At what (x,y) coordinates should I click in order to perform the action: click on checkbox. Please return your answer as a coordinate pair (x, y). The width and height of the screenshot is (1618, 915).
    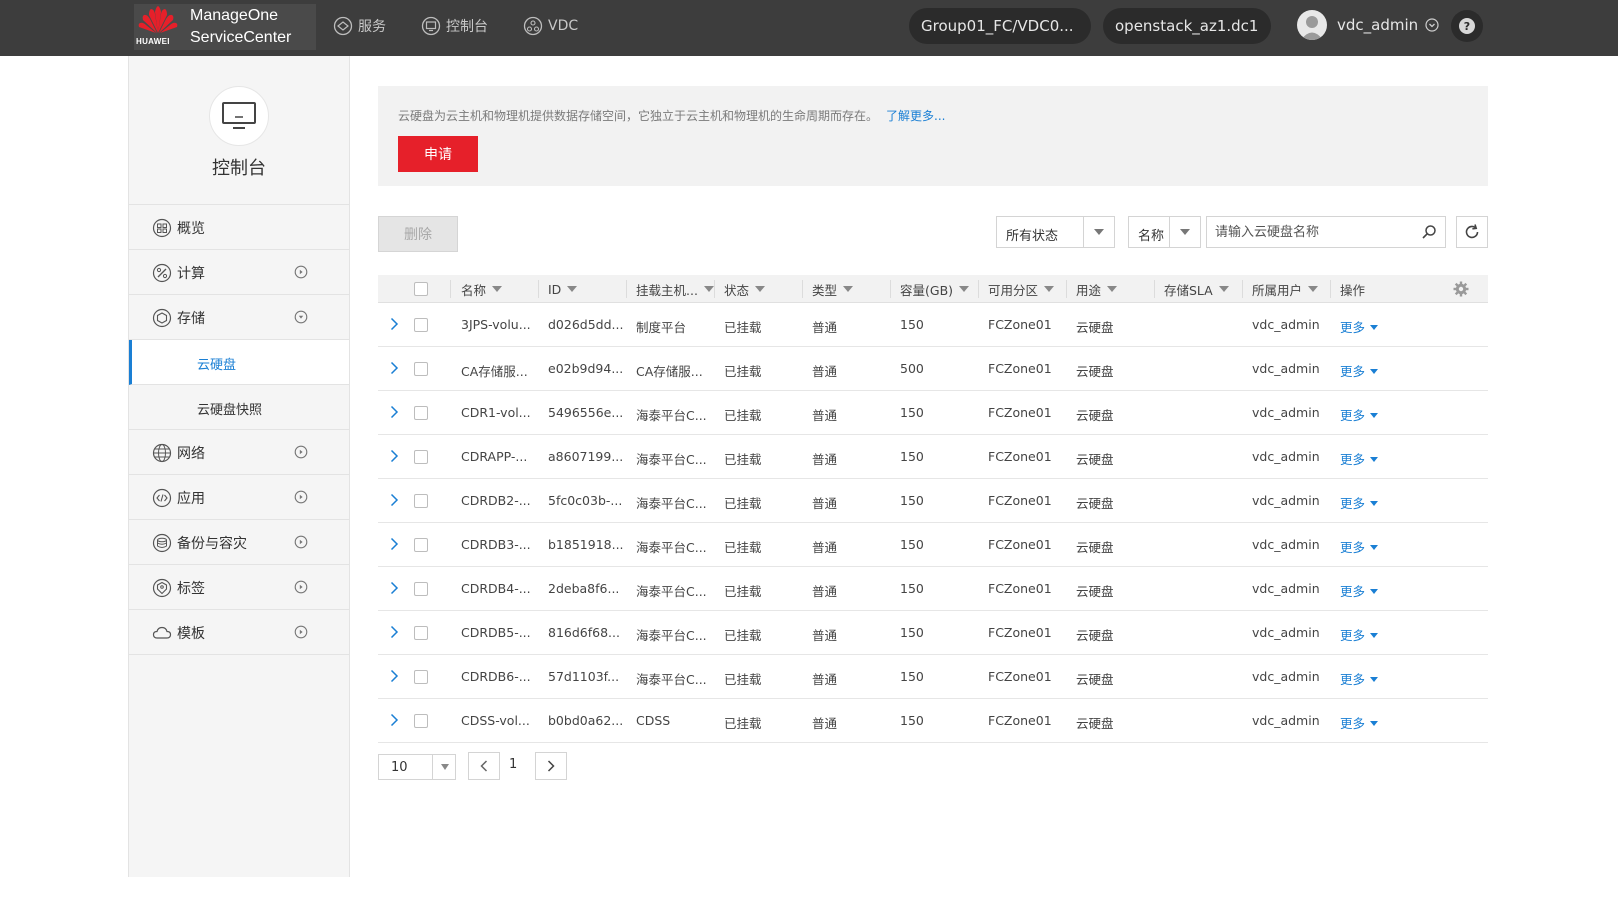
    Looking at the image, I should click on (421, 289).